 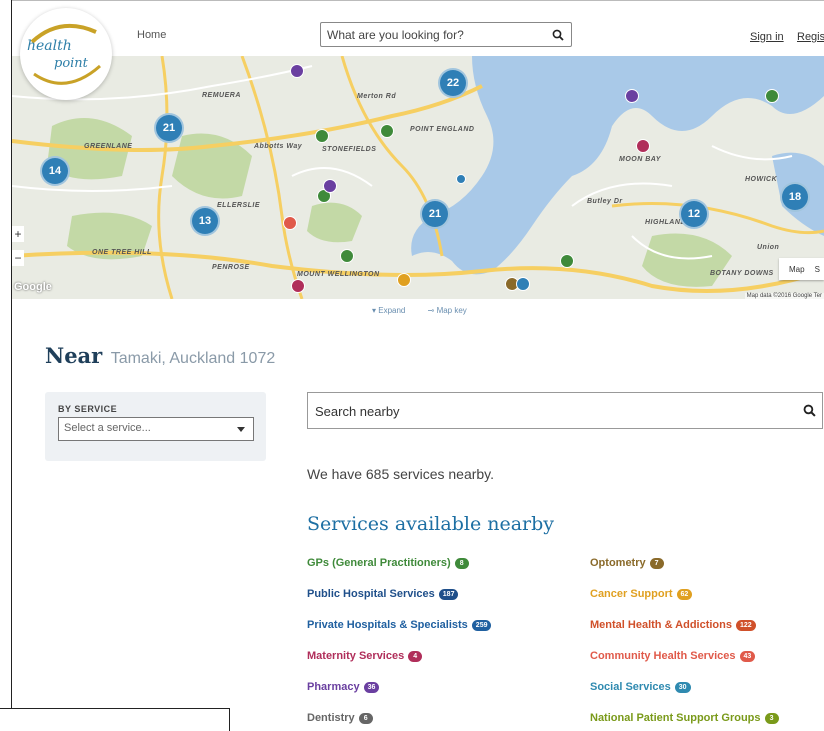 I want to click on count-badge: 4, so click(x=415, y=656).